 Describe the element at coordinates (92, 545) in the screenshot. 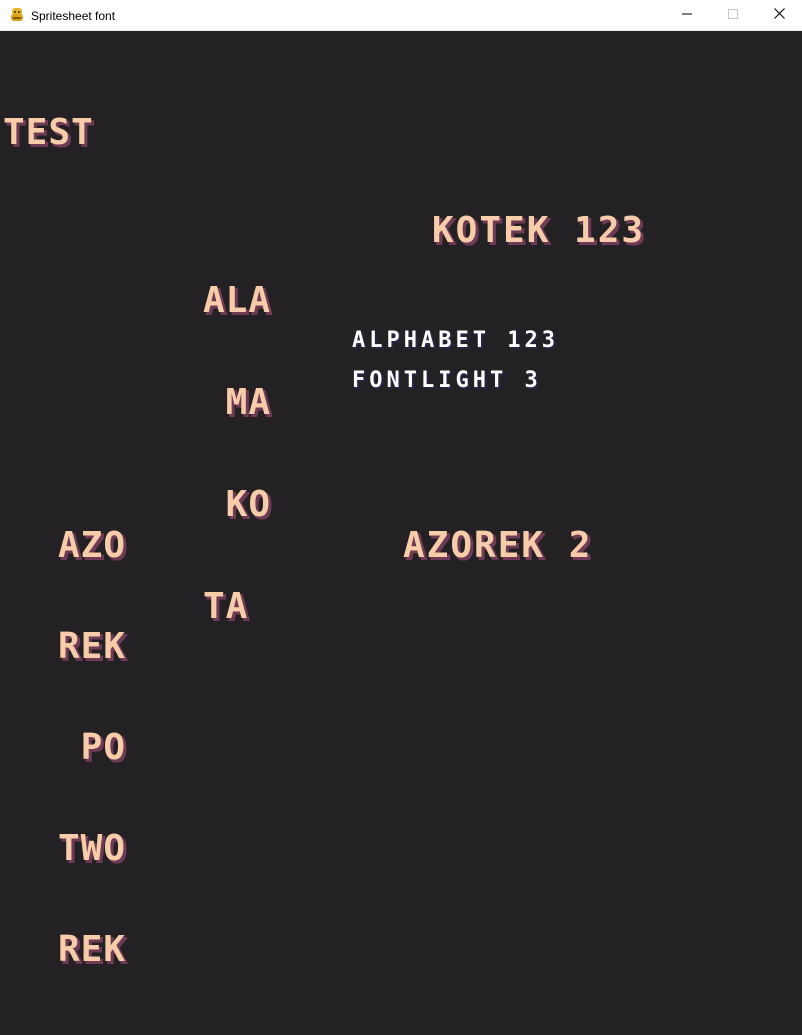

I see `azo-line-1: AZO` at that location.